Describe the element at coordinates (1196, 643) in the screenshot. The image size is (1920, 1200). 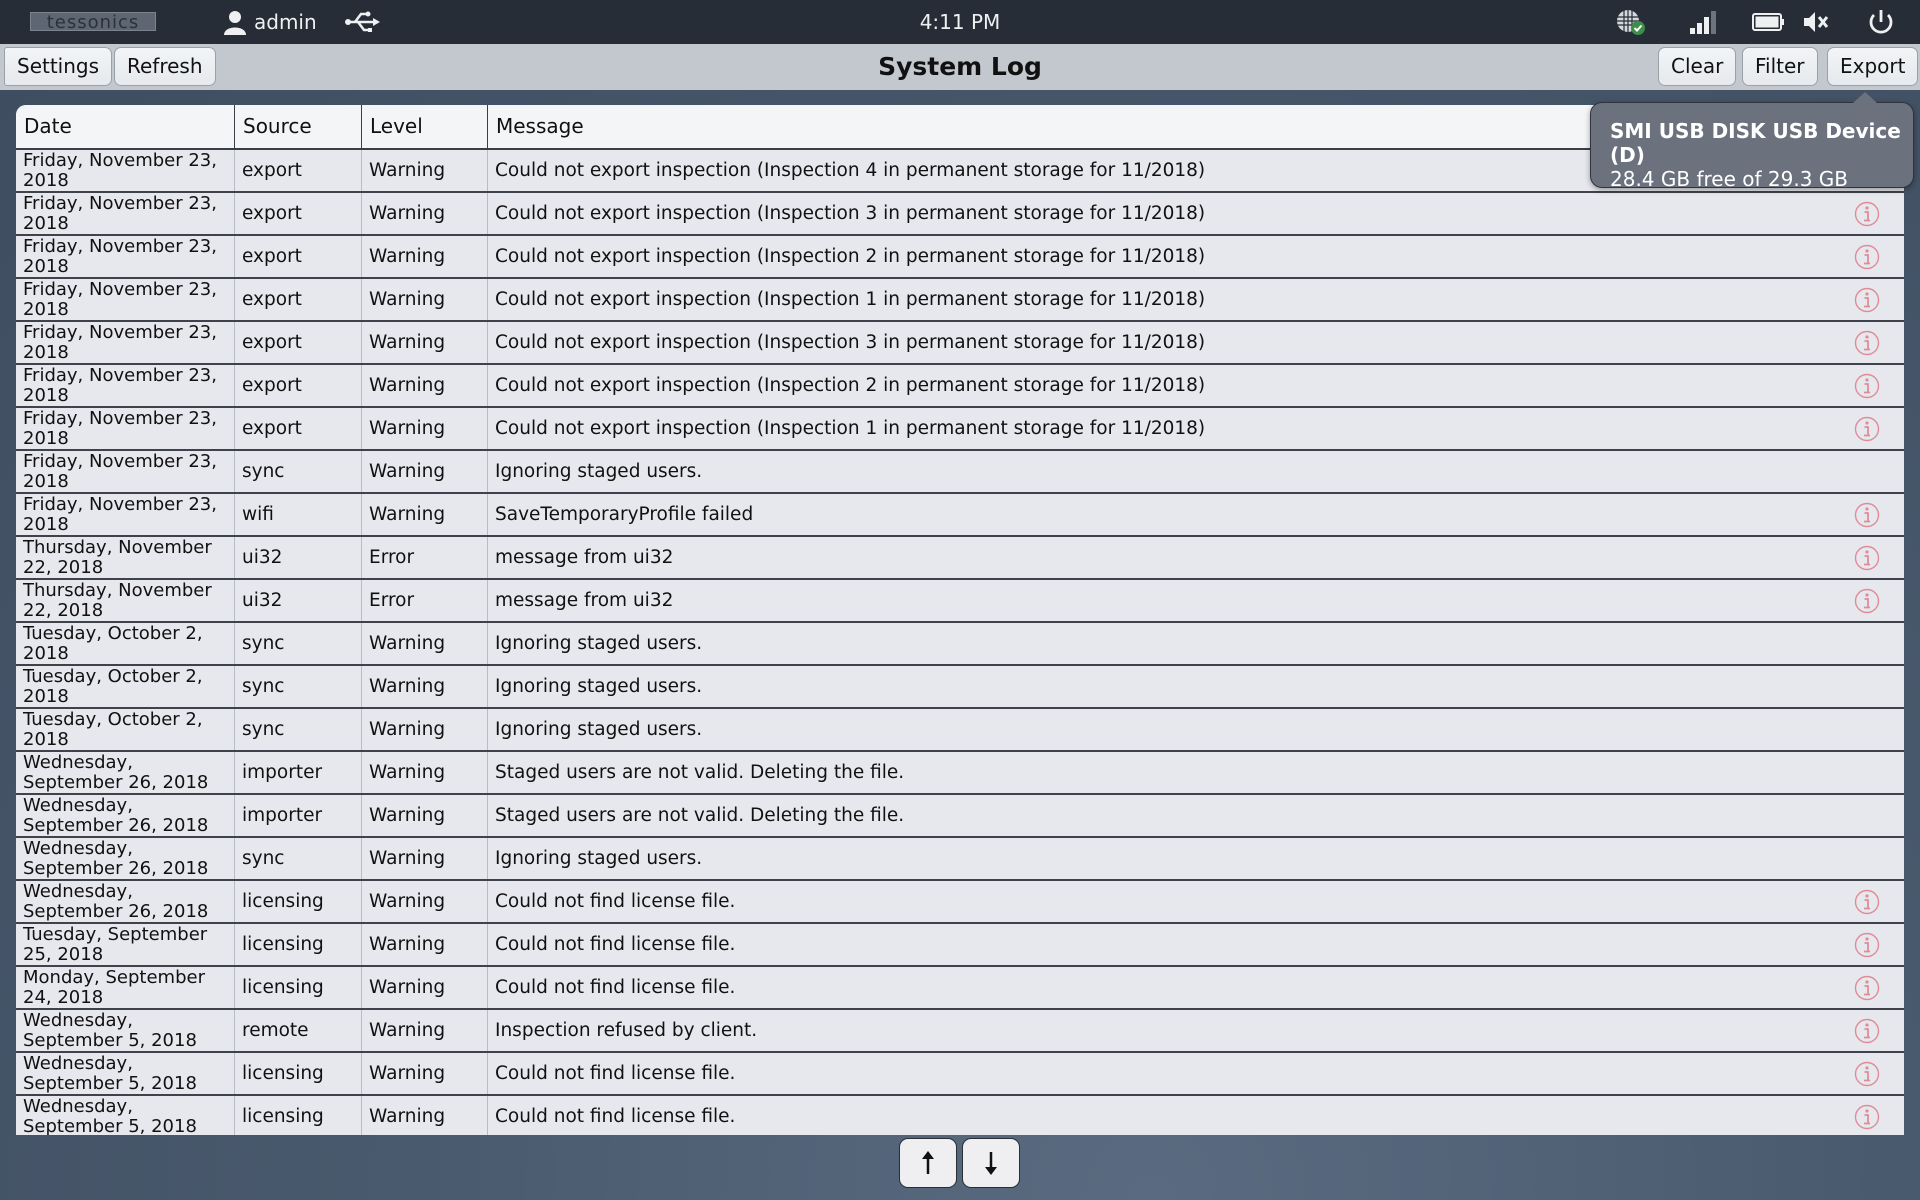
I see `cell-message: Ignoring staged users.` at that location.